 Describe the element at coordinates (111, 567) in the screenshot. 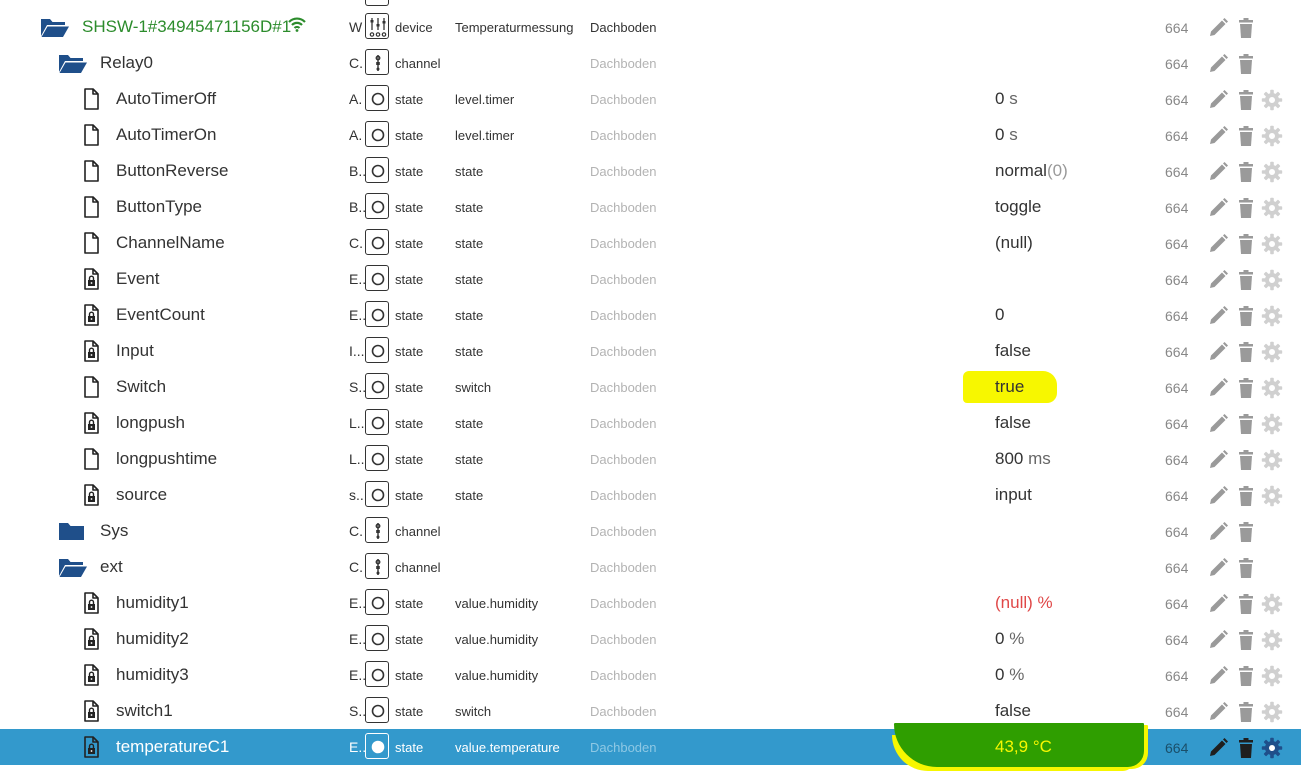

I see `object-name: ext` at that location.